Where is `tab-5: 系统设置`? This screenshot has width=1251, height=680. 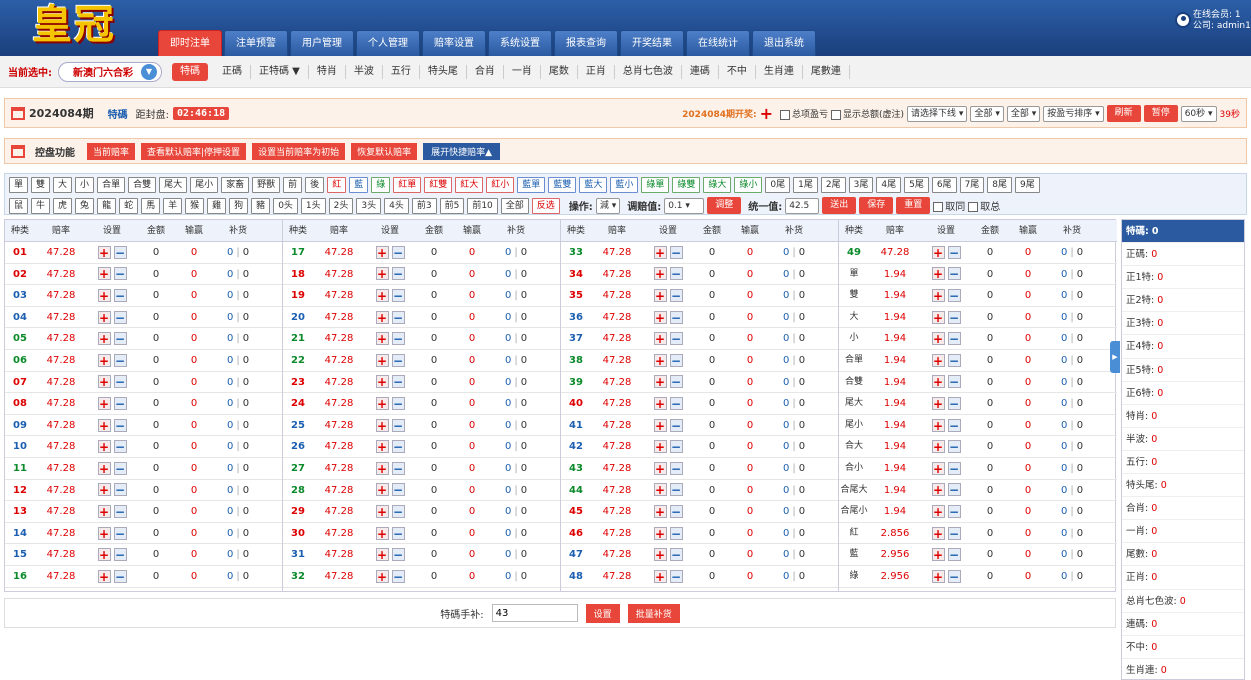
tab-5: 系统设置 is located at coordinates (520, 43).